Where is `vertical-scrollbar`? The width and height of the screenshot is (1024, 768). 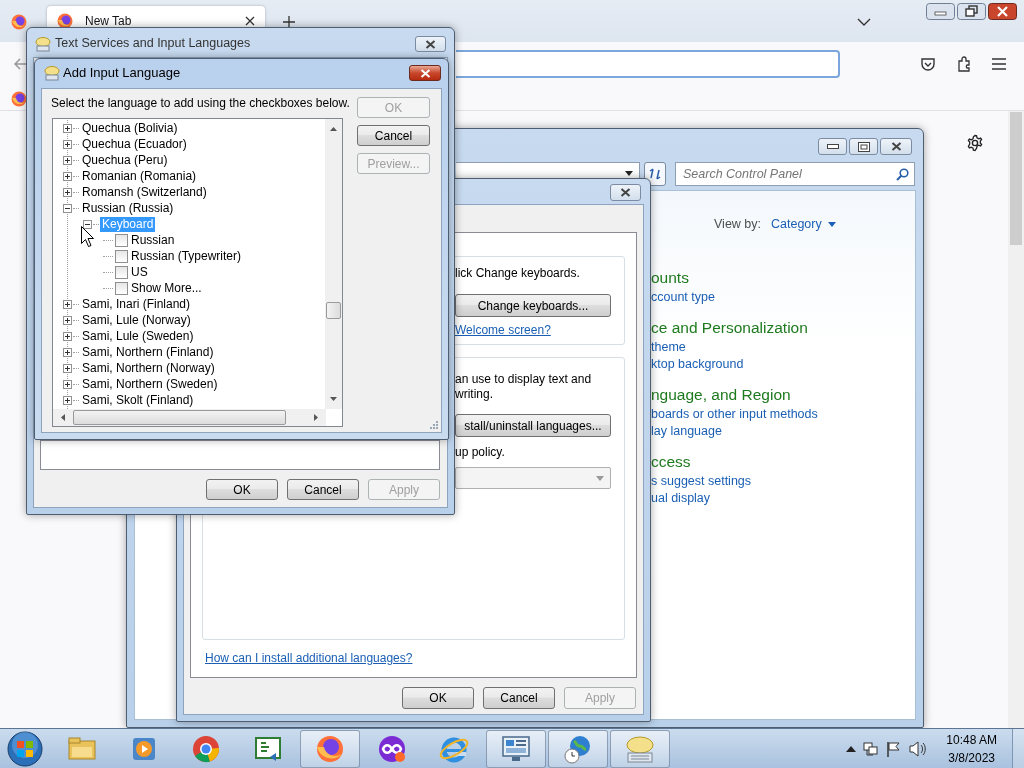 vertical-scrollbar is located at coordinates (333, 264).